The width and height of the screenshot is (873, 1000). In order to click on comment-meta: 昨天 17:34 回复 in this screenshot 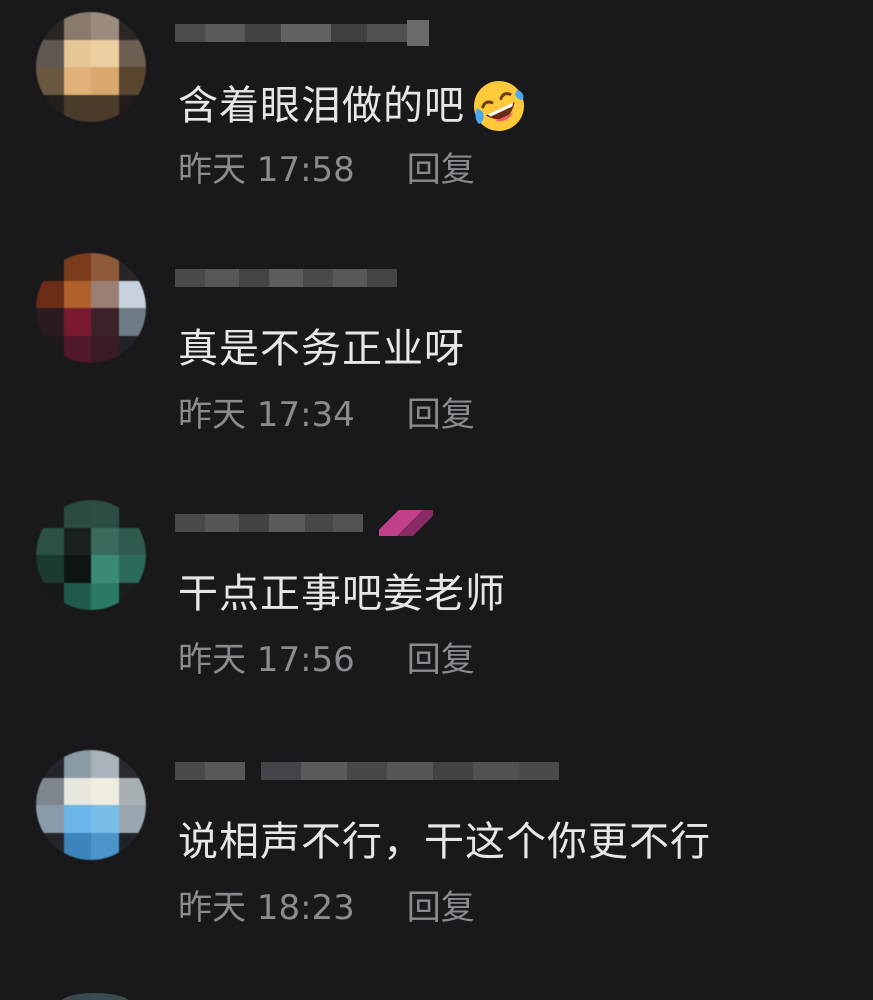, I will do `click(326, 415)`.